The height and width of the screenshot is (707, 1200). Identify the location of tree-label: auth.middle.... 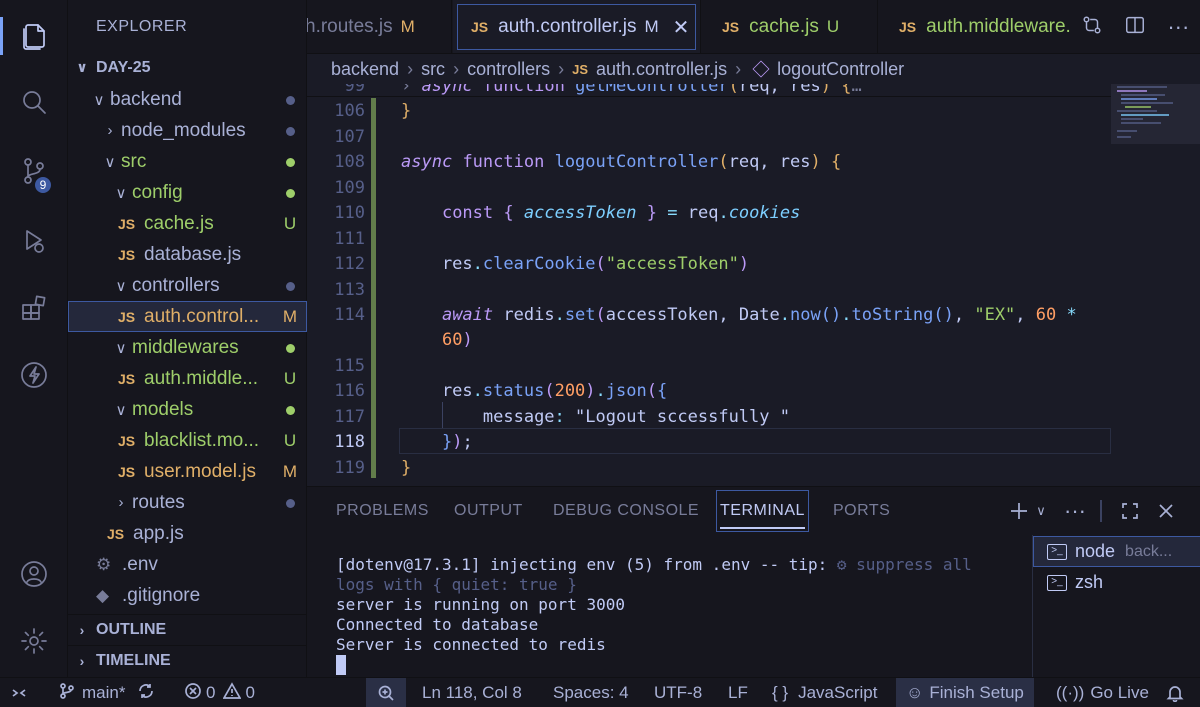
(201, 378).